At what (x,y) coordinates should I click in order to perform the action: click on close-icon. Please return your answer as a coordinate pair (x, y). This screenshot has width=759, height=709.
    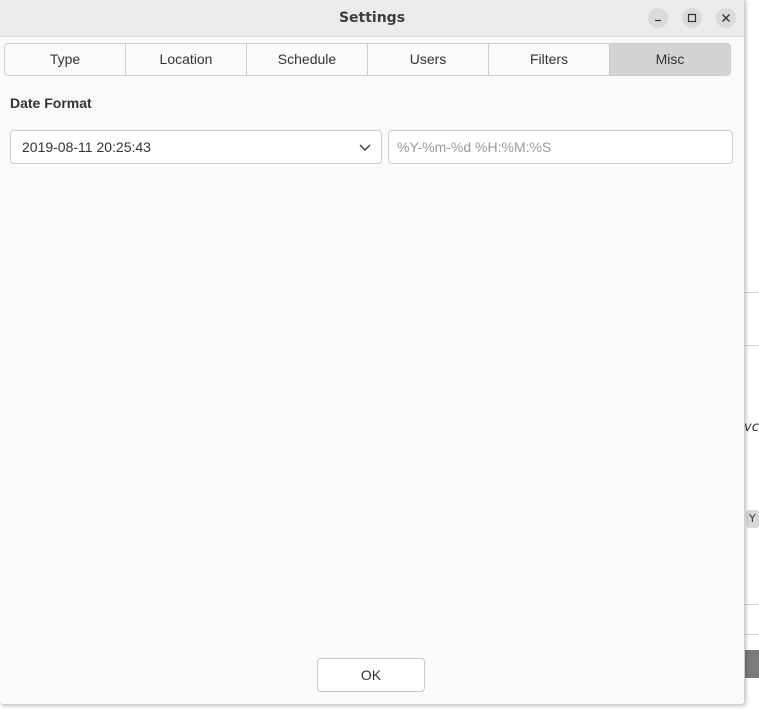
    Looking at the image, I should click on (726, 18).